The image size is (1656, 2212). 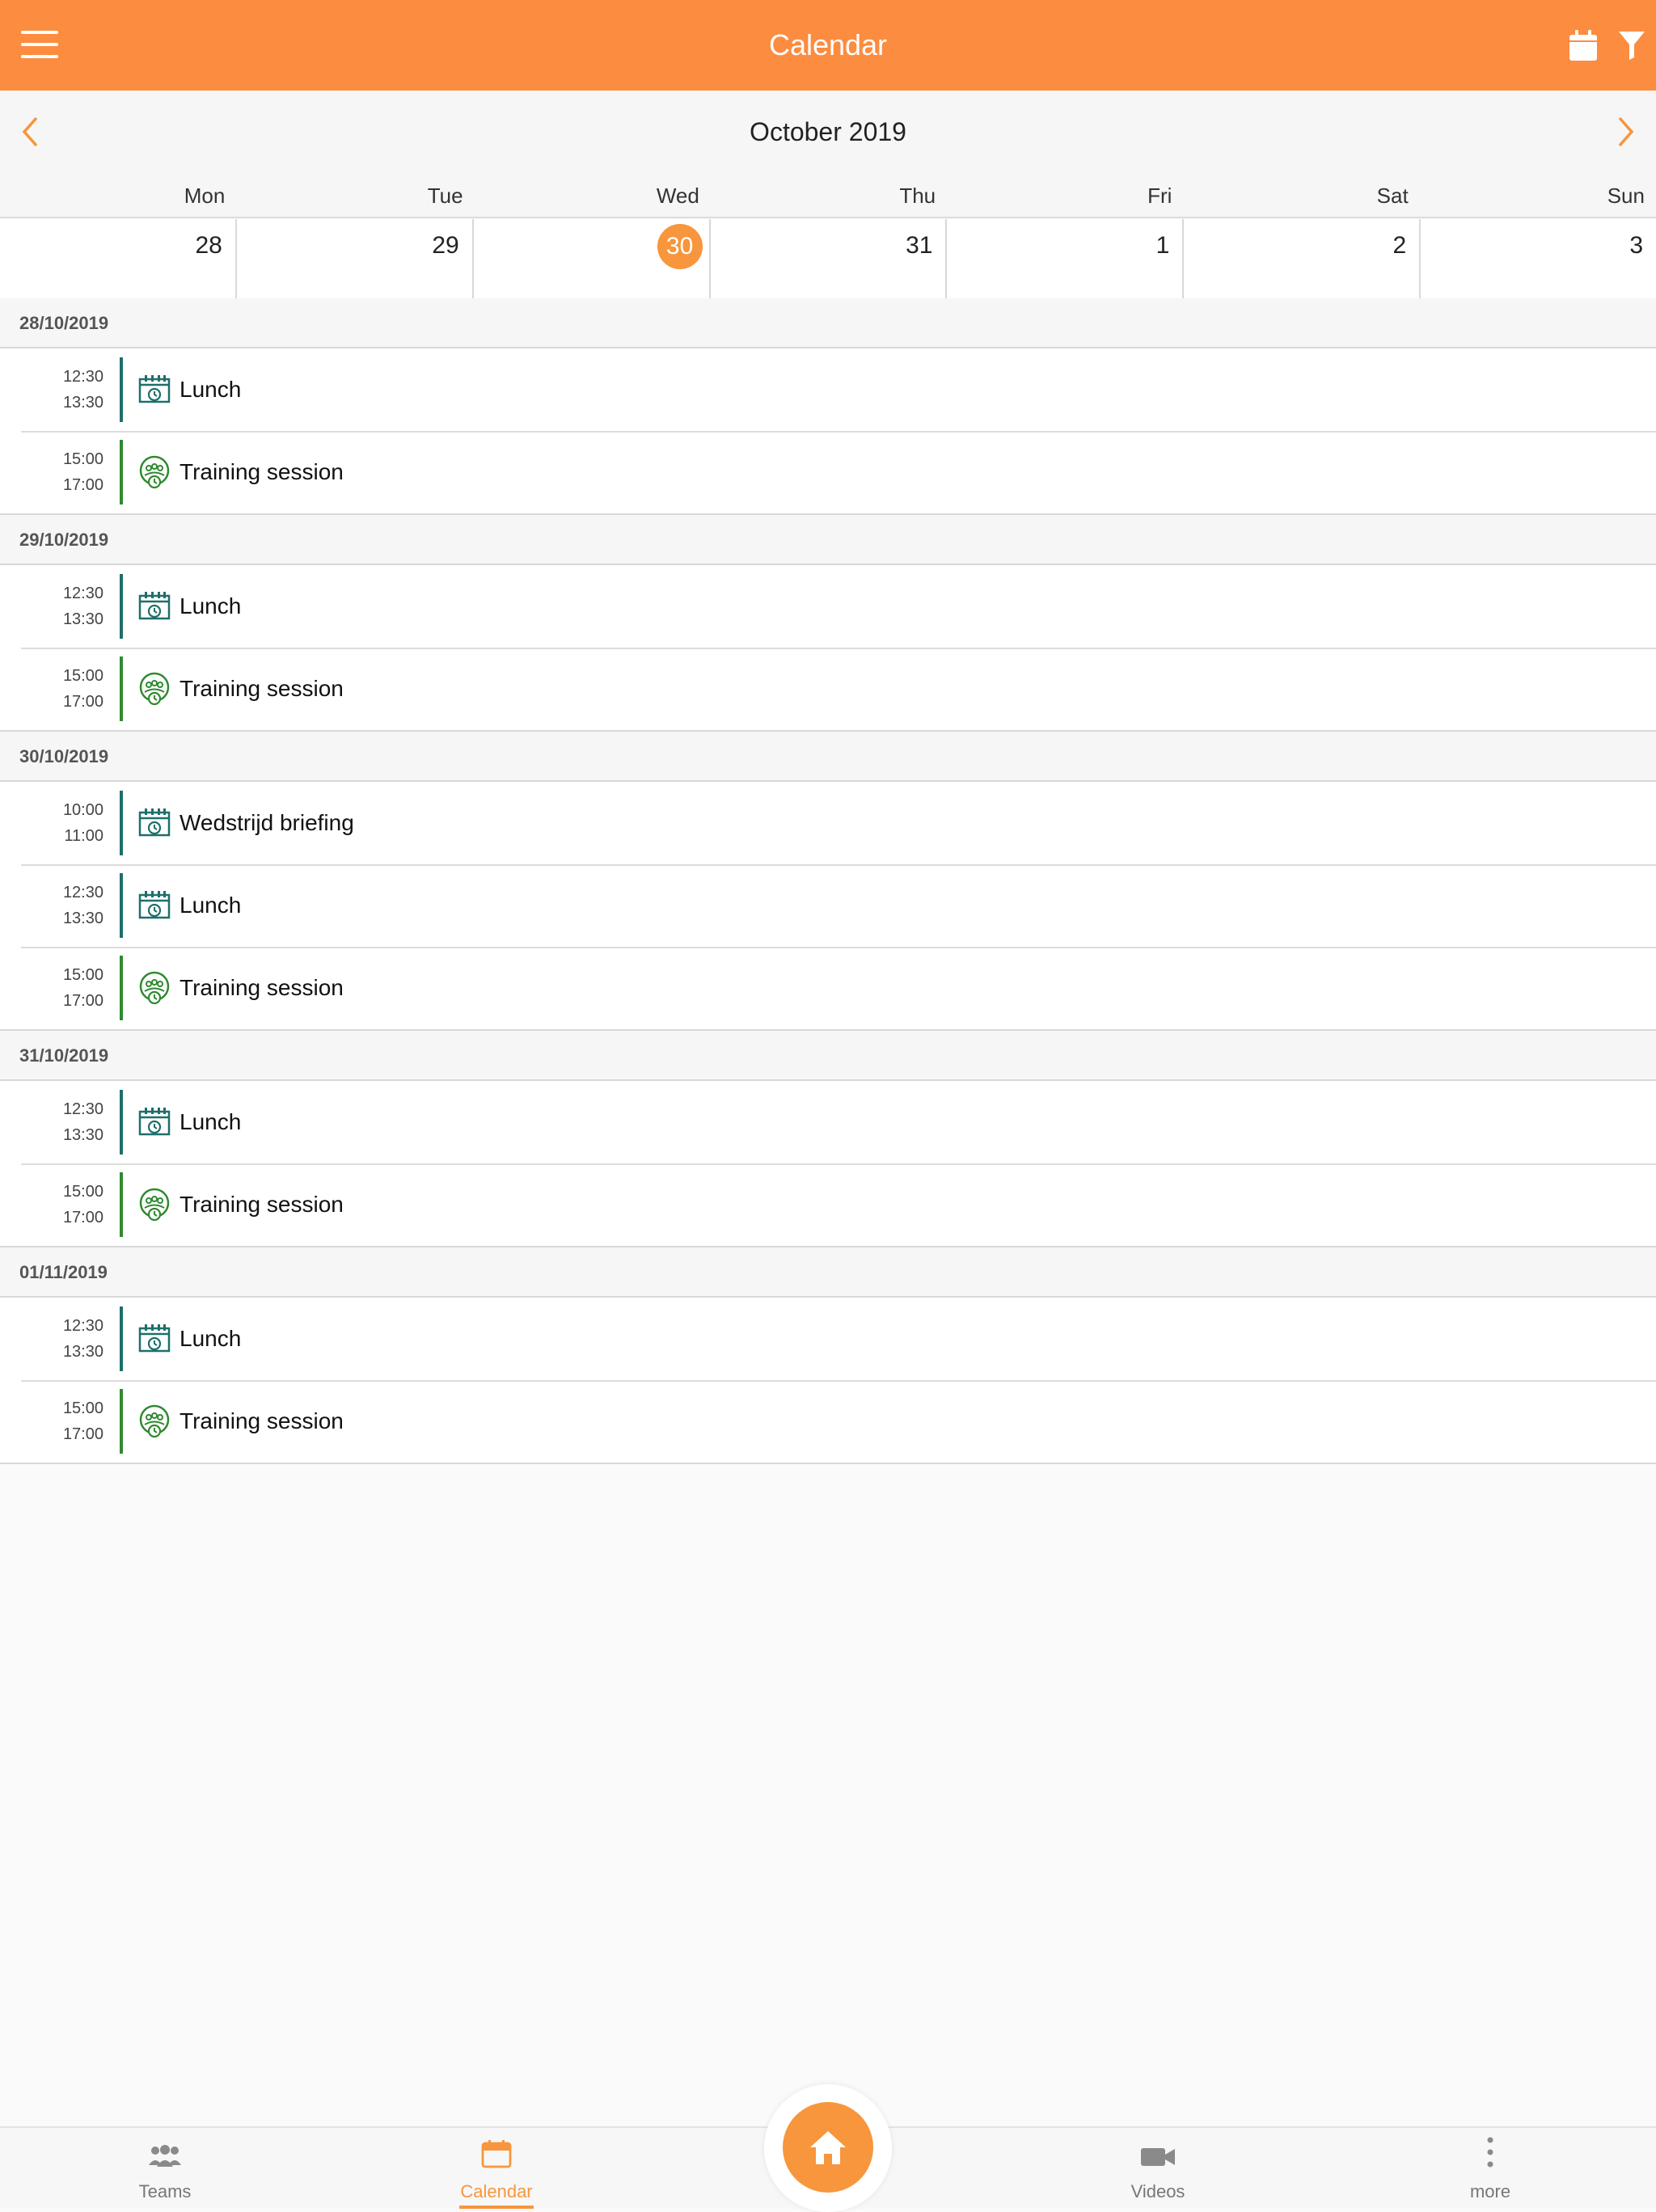 What do you see at coordinates (1538, 258) in the screenshot?
I see `day-cell: 3` at bounding box center [1538, 258].